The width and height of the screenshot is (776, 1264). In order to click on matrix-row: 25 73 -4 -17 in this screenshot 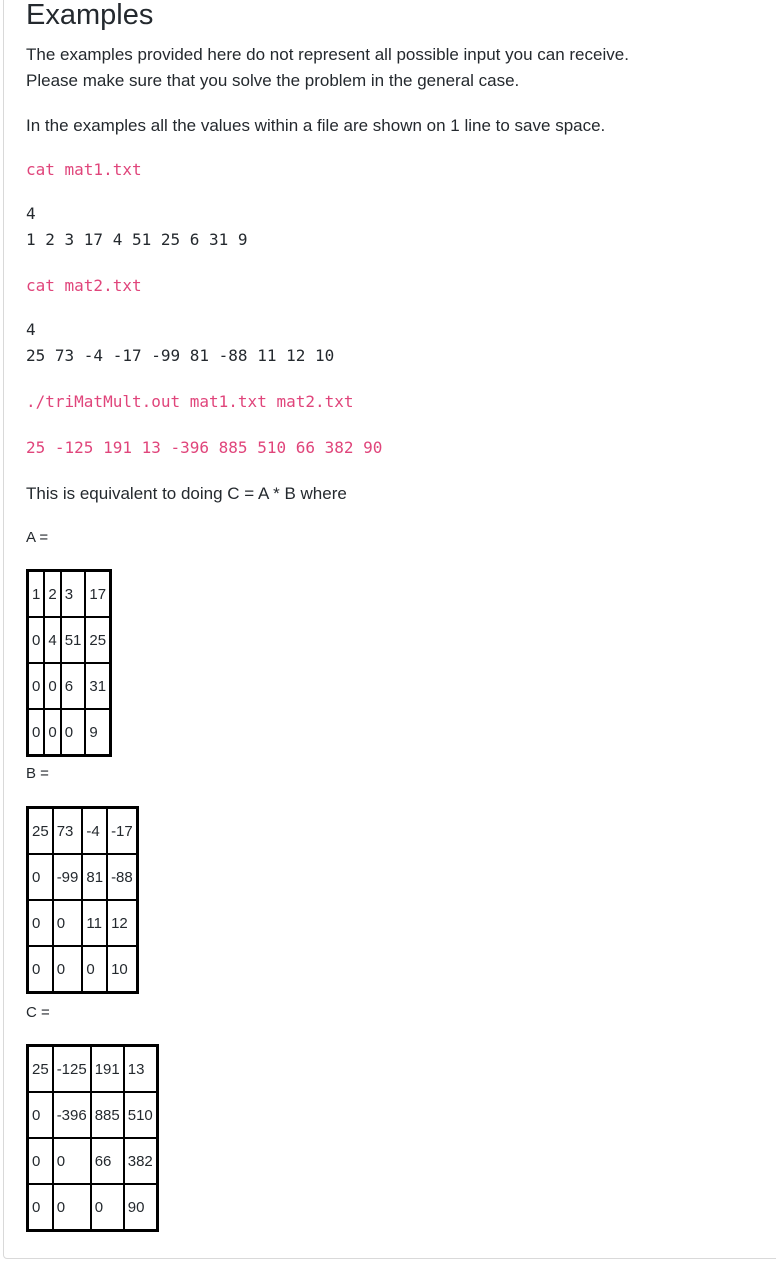, I will do `click(82, 831)`.